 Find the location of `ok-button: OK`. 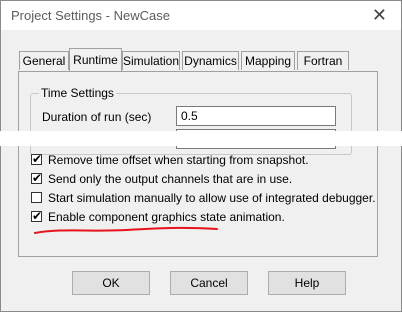

ok-button: OK is located at coordinates (111, 283).